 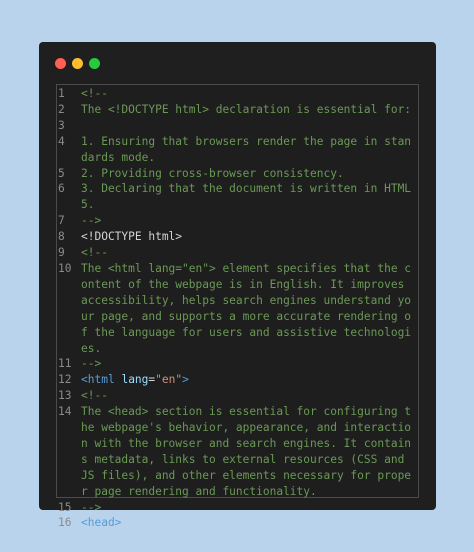 I want to click on code-line: 11 -->, so click(x=237, y=364).